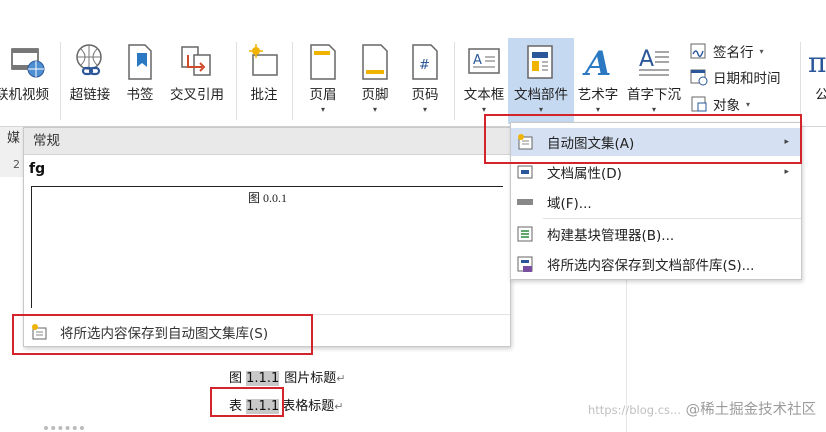 Image resolution: width=826 pixels, height=432 pixels. I want to click on menu-divider, so click(672, 218).